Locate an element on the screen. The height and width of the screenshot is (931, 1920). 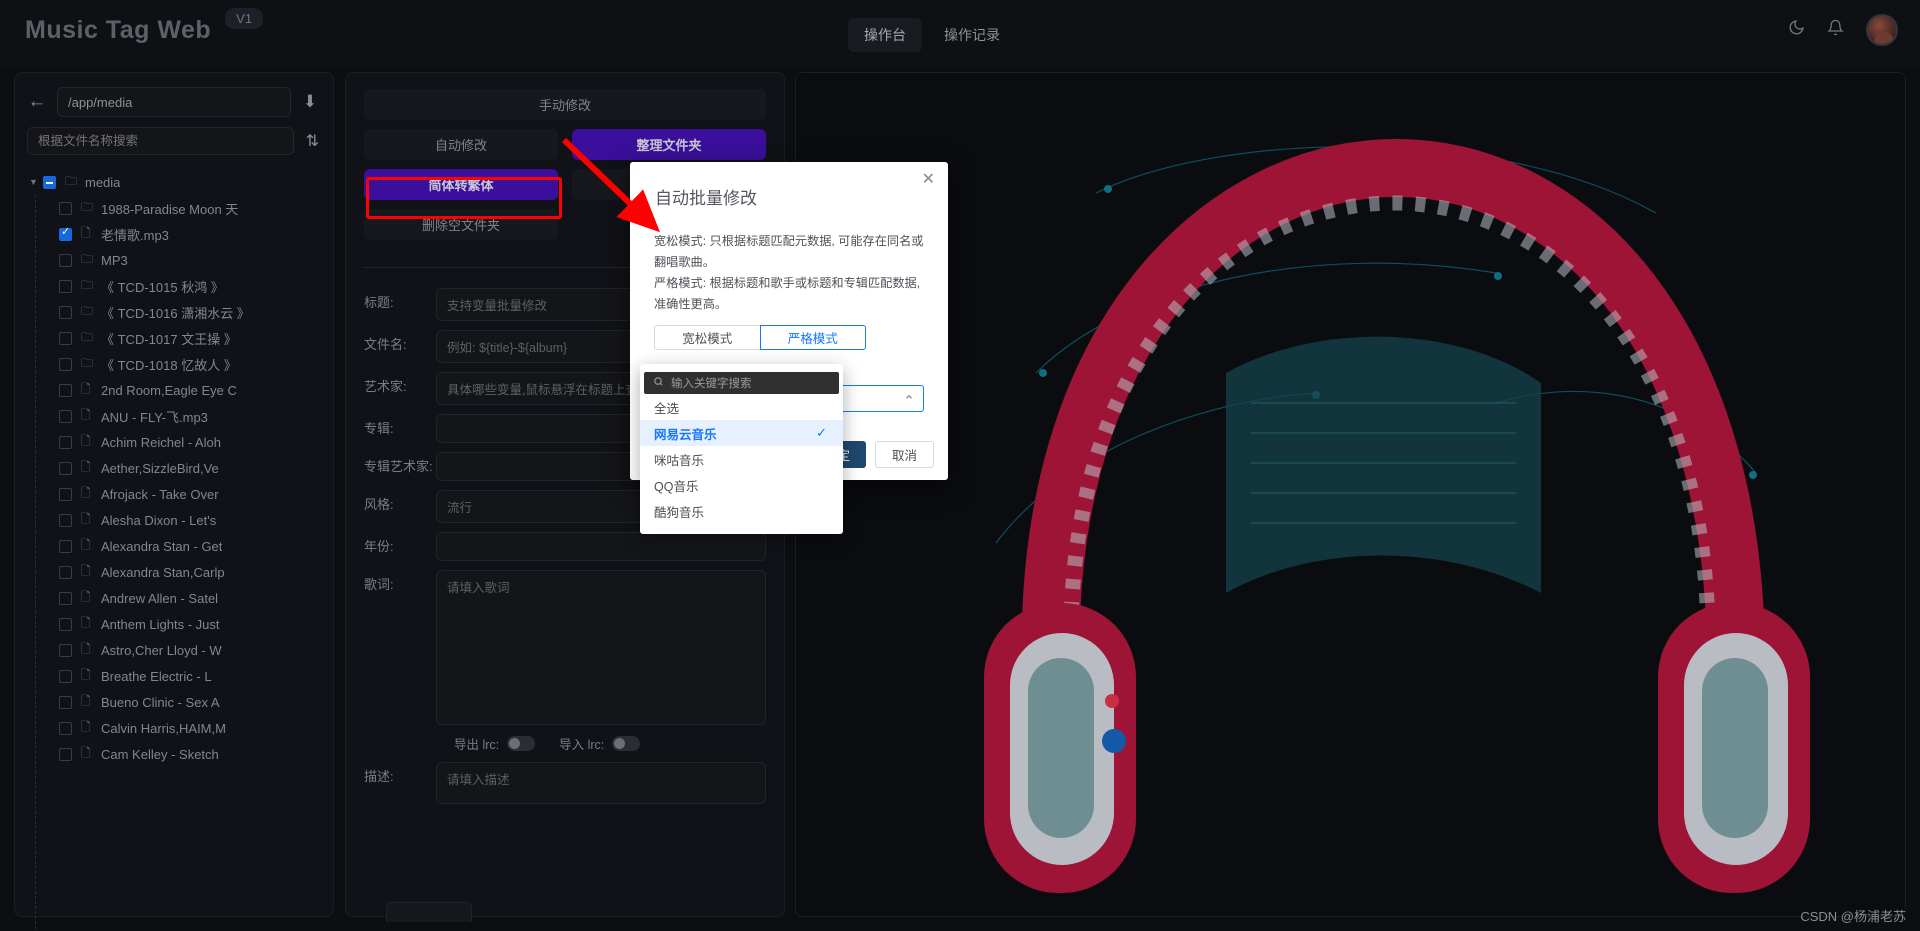
tree-row: 🗀 《 TCD-1015 秋鸿 》 is located at coordinates (179, 286).